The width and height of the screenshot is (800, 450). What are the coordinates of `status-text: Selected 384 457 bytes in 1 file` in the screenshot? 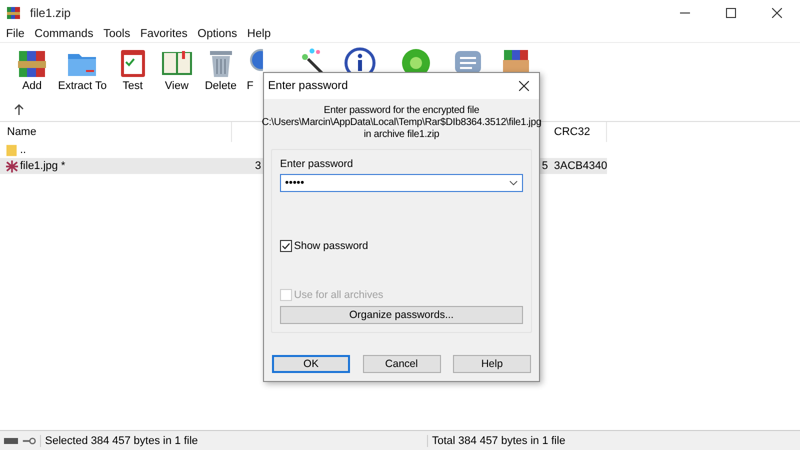 It's located at (233, 440).